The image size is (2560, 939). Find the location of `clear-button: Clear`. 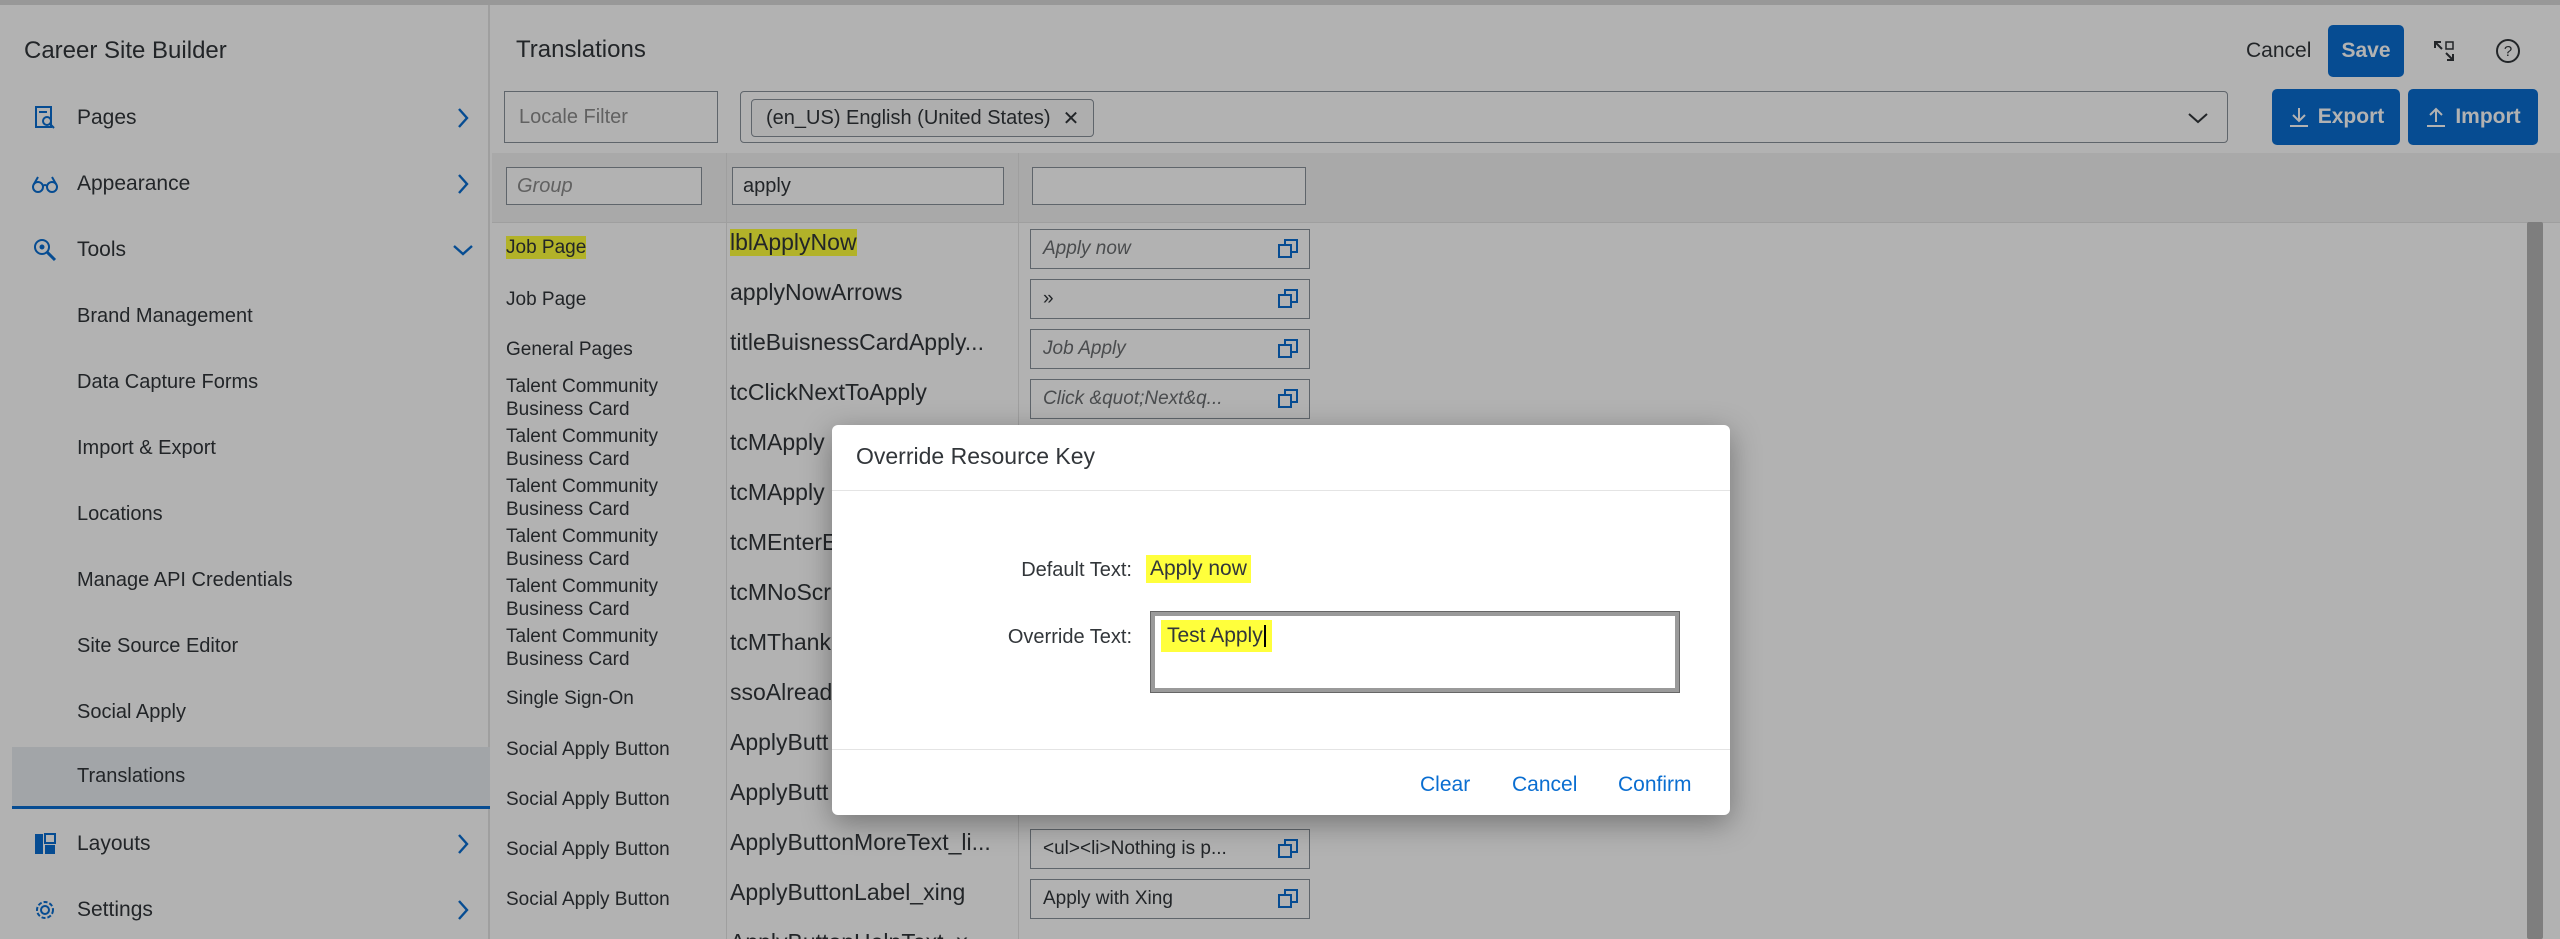

clear-button: Clear is located at coordinates (1445, 785).